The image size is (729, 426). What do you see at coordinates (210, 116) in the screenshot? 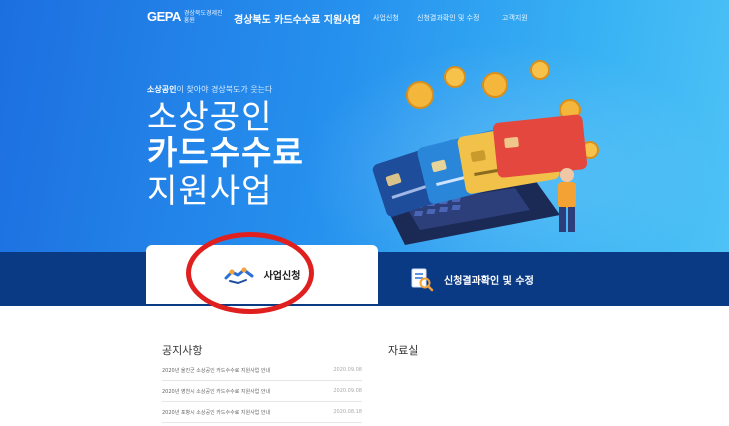
I see `hero-title-line-1: 소상공인` at bounding box center [210, 116].